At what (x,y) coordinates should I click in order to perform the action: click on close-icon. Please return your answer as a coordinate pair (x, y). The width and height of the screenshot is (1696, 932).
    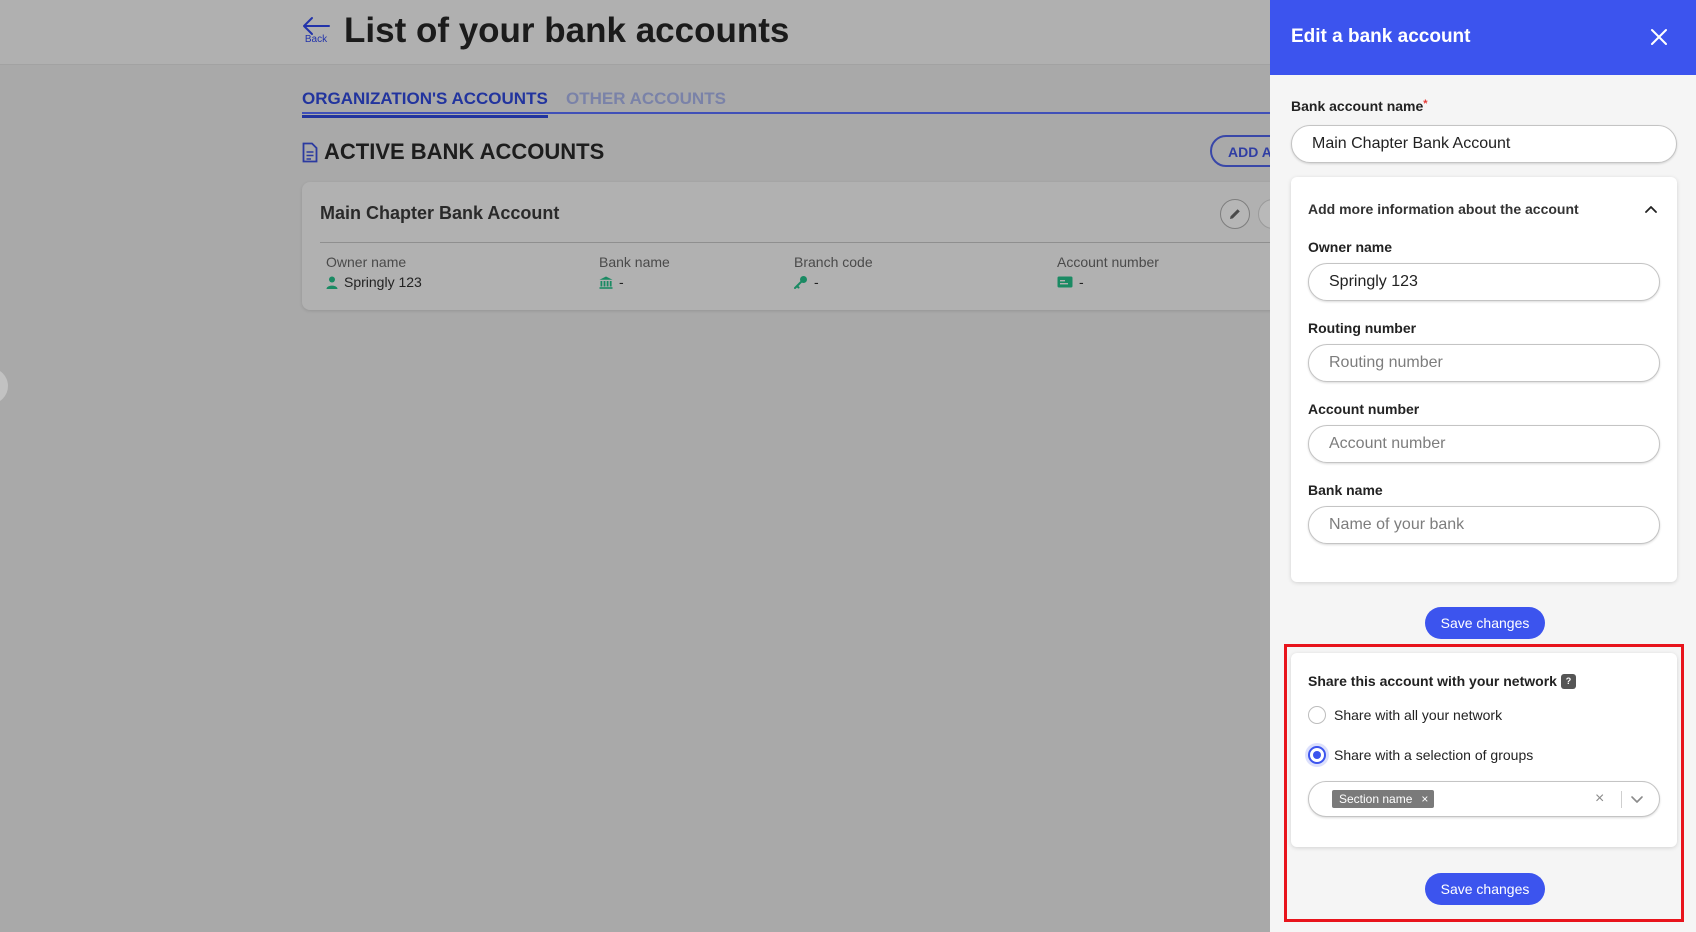
    Looking at the image, I should click on (1659, 37).